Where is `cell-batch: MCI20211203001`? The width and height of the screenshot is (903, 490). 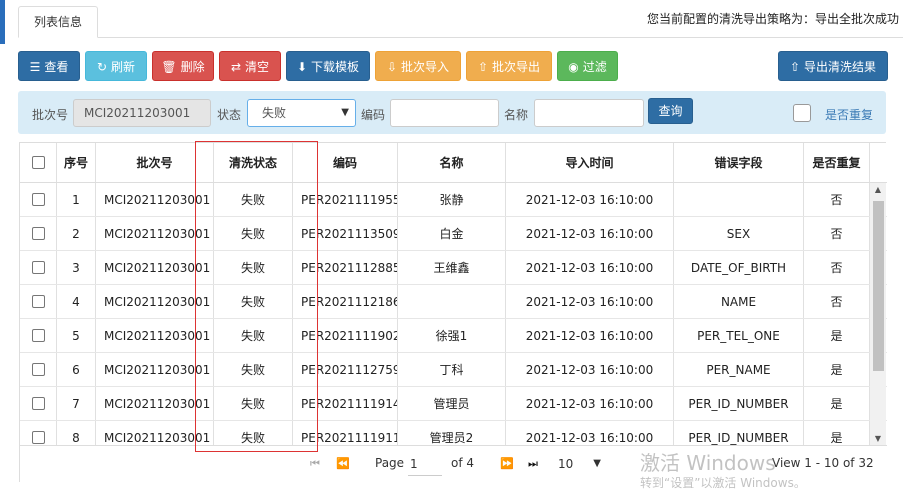 cell-batch: MCI20211203001 is located at coordinates (155, 403).